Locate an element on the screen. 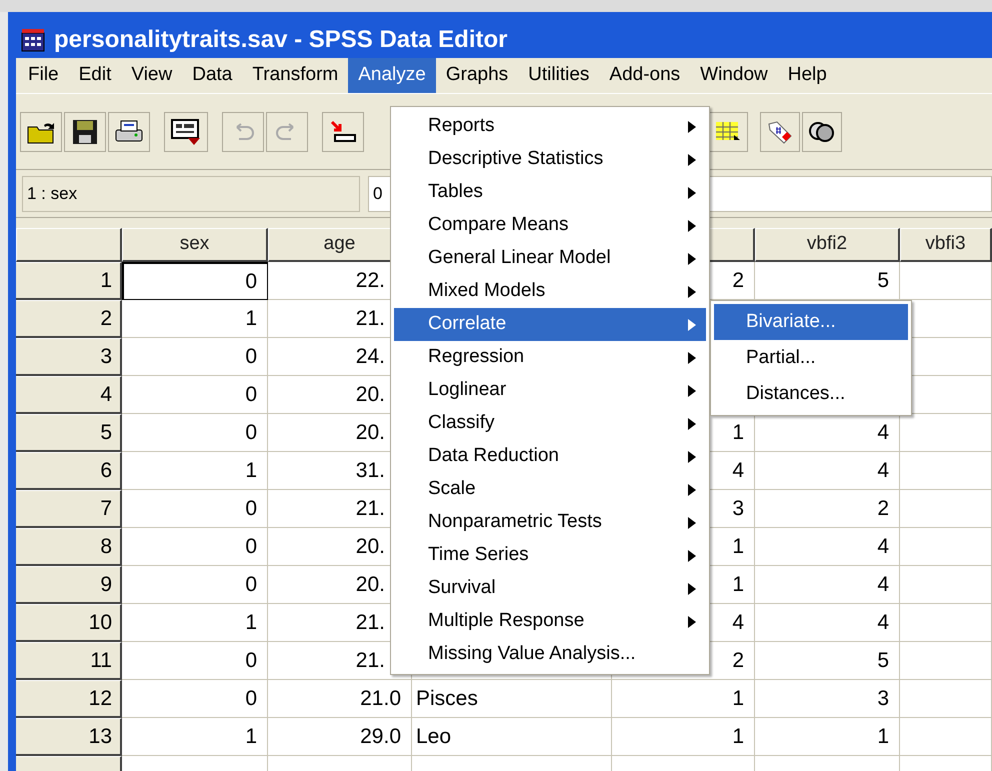  table-cell: 2 is located at coordinates (827, 509).